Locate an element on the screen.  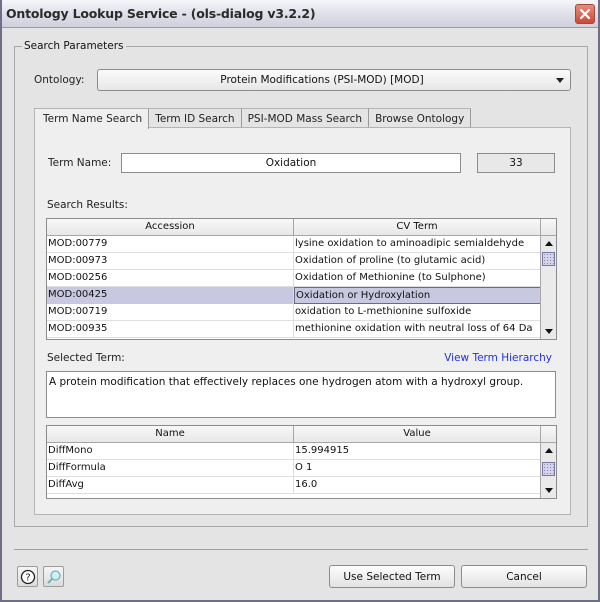
table-row: DiffMono 15.994915 is located at coordinates (294, 451).